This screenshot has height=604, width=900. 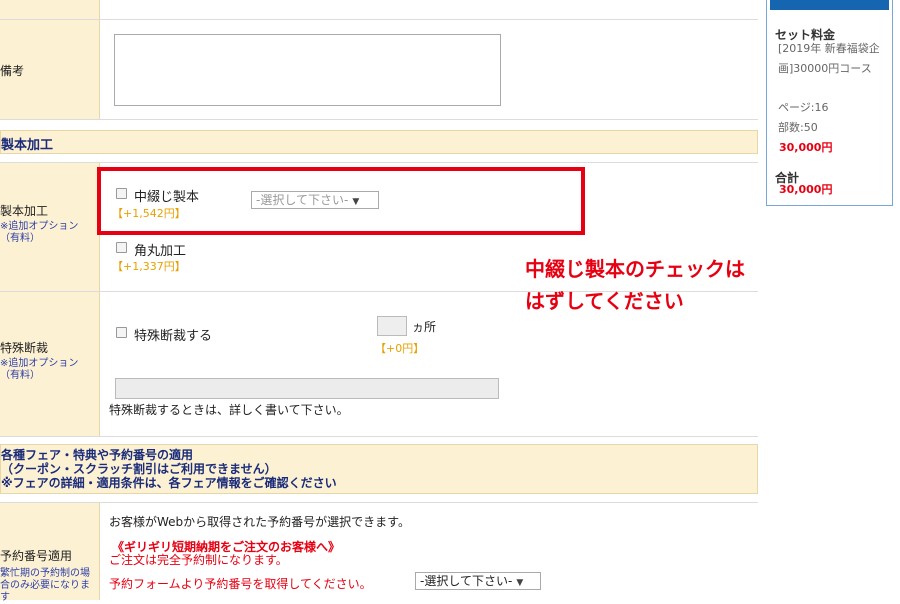 I want to click on annotation-line-2: はずしてください, so click(x=604, y=301).